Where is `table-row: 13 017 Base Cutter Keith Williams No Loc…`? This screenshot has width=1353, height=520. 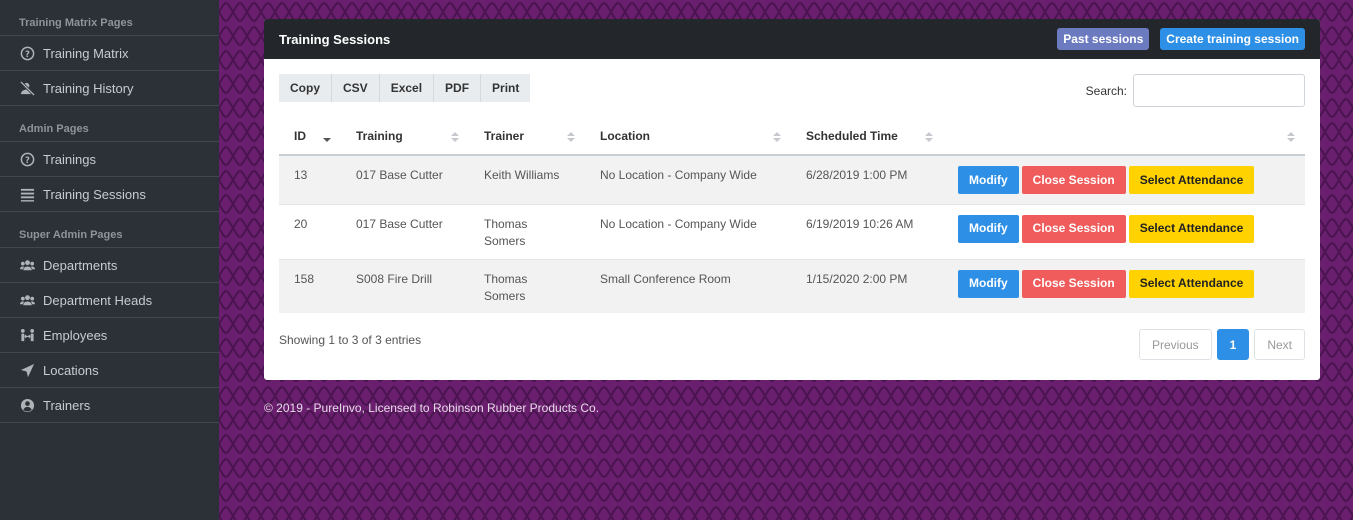 table-row: 13 017 Base Cutter Keith Williams No Loc… is located at coordinates (792, 179).